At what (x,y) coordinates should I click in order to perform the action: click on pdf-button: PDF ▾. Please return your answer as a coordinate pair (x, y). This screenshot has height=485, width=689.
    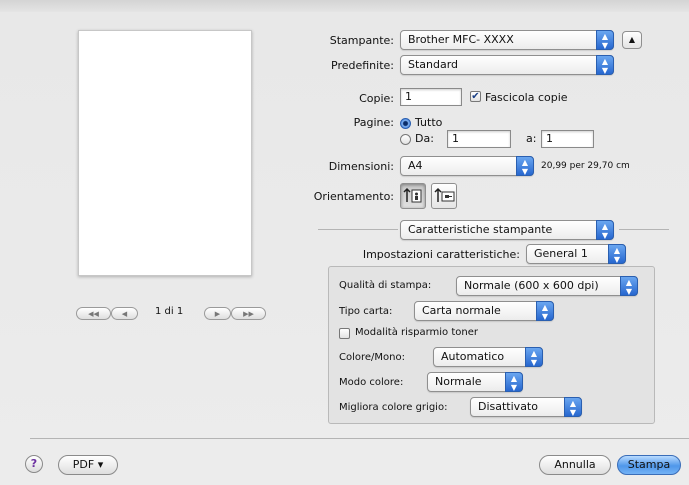
    Looking at the image, I should click on (88, 465).